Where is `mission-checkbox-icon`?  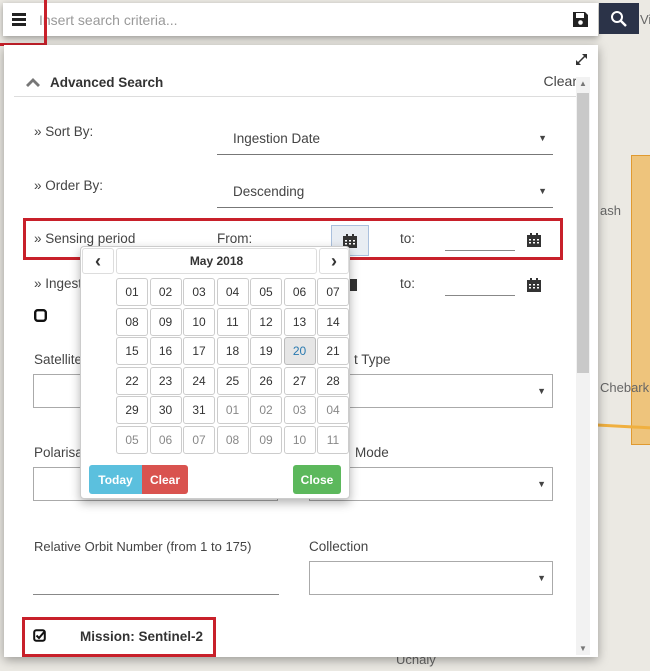
mission-checkbox-icon is located at coordinates (40, 315).